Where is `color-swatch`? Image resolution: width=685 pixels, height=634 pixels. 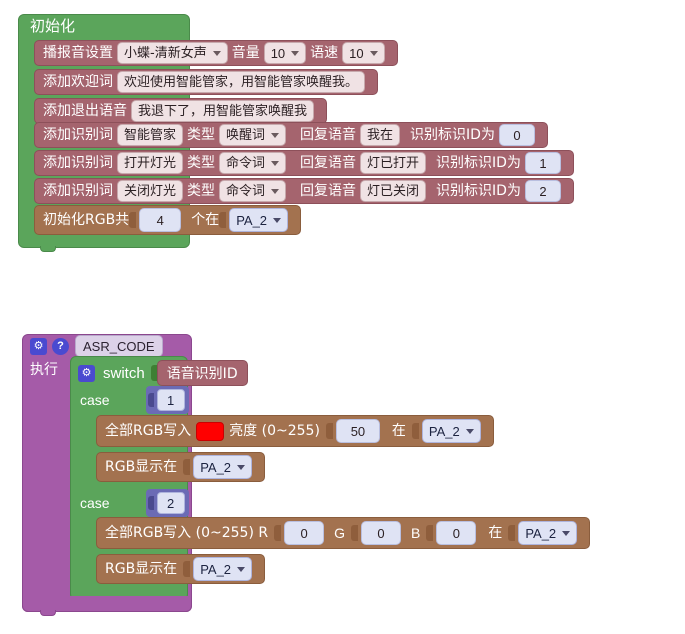
color-swatch is located at coordinates (210, 431).